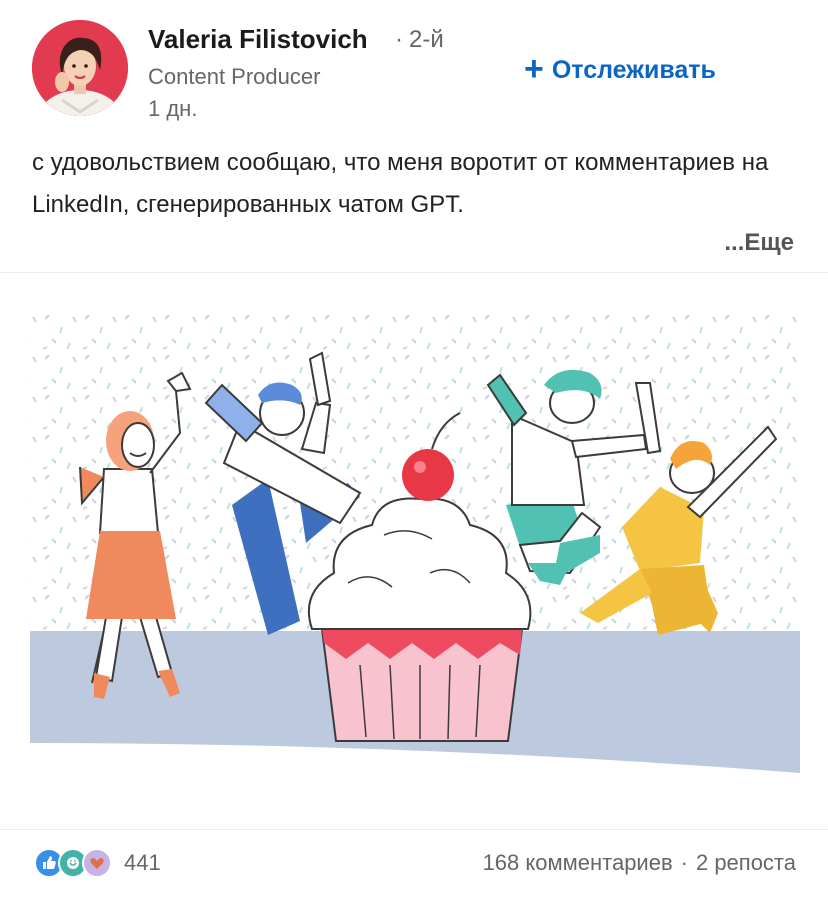  Describe the element at coordinates (746, 862) in the screenshot. I see `reposts-count: 2 репоста` at that location.